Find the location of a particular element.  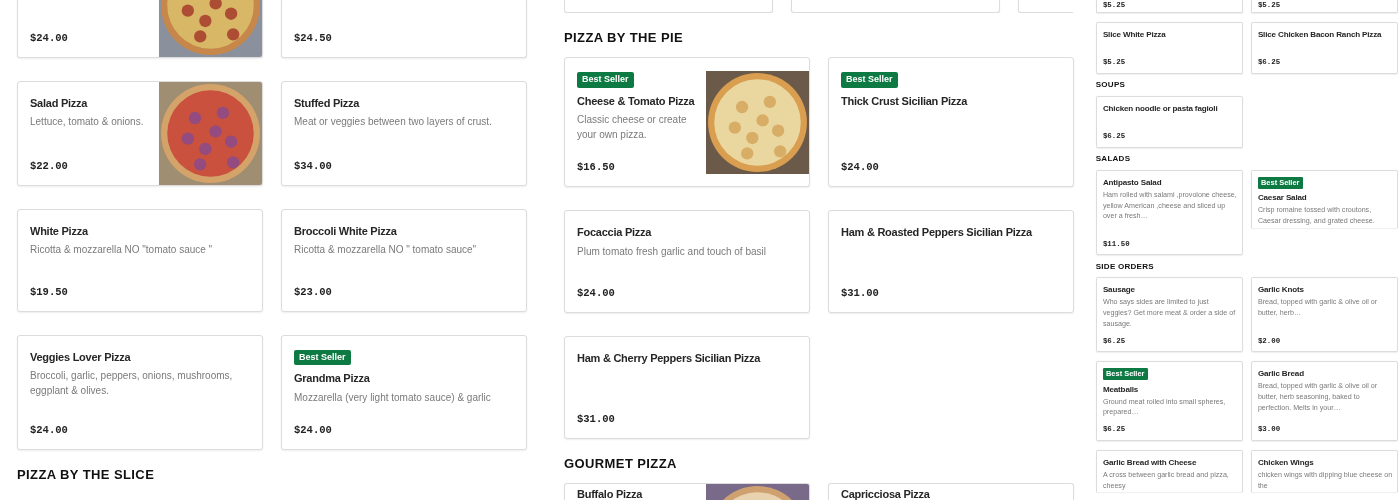

menu-card: Best Seller Cheese & Tomato Pizza Classic cheese or create your own pizza. $16.50 is located at coordinates (687, 122).